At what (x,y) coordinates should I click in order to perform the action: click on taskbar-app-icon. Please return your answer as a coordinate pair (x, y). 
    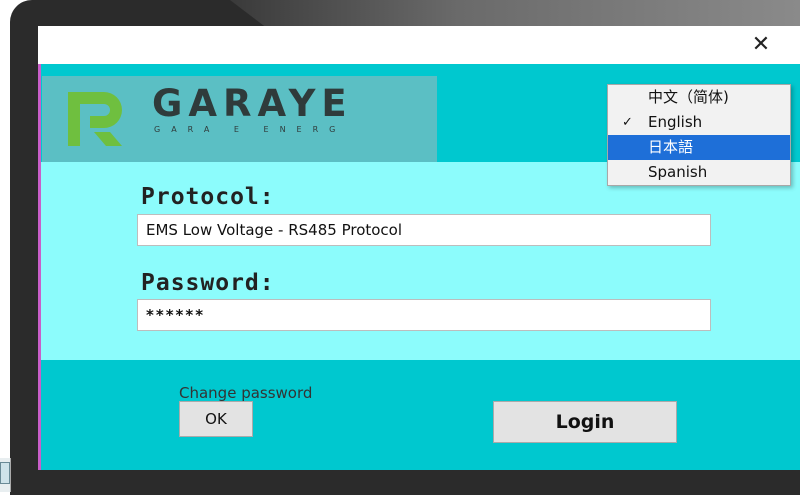
    Looking at the image, I should click on (5, 473).